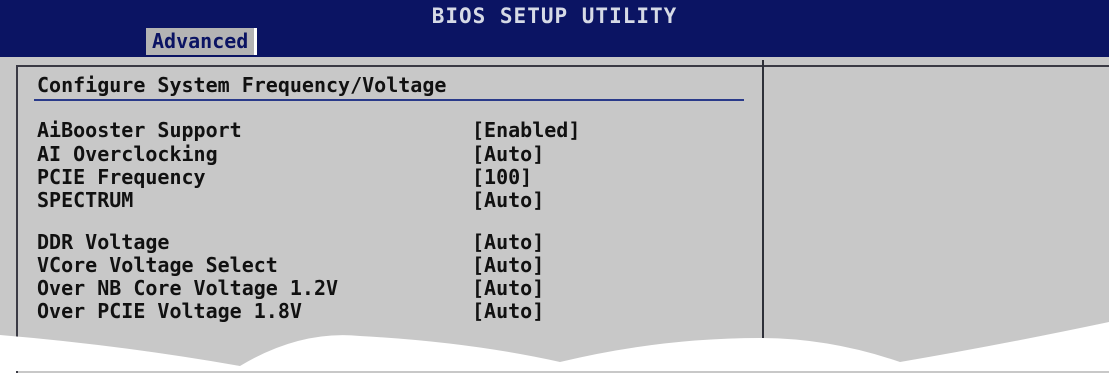 The height and width of the screenshot is (373, 1109). What do you see at coordinates (554, 346) in the screenshot?
I see `torn-edge-cutout` at bounding box center [554, 346].